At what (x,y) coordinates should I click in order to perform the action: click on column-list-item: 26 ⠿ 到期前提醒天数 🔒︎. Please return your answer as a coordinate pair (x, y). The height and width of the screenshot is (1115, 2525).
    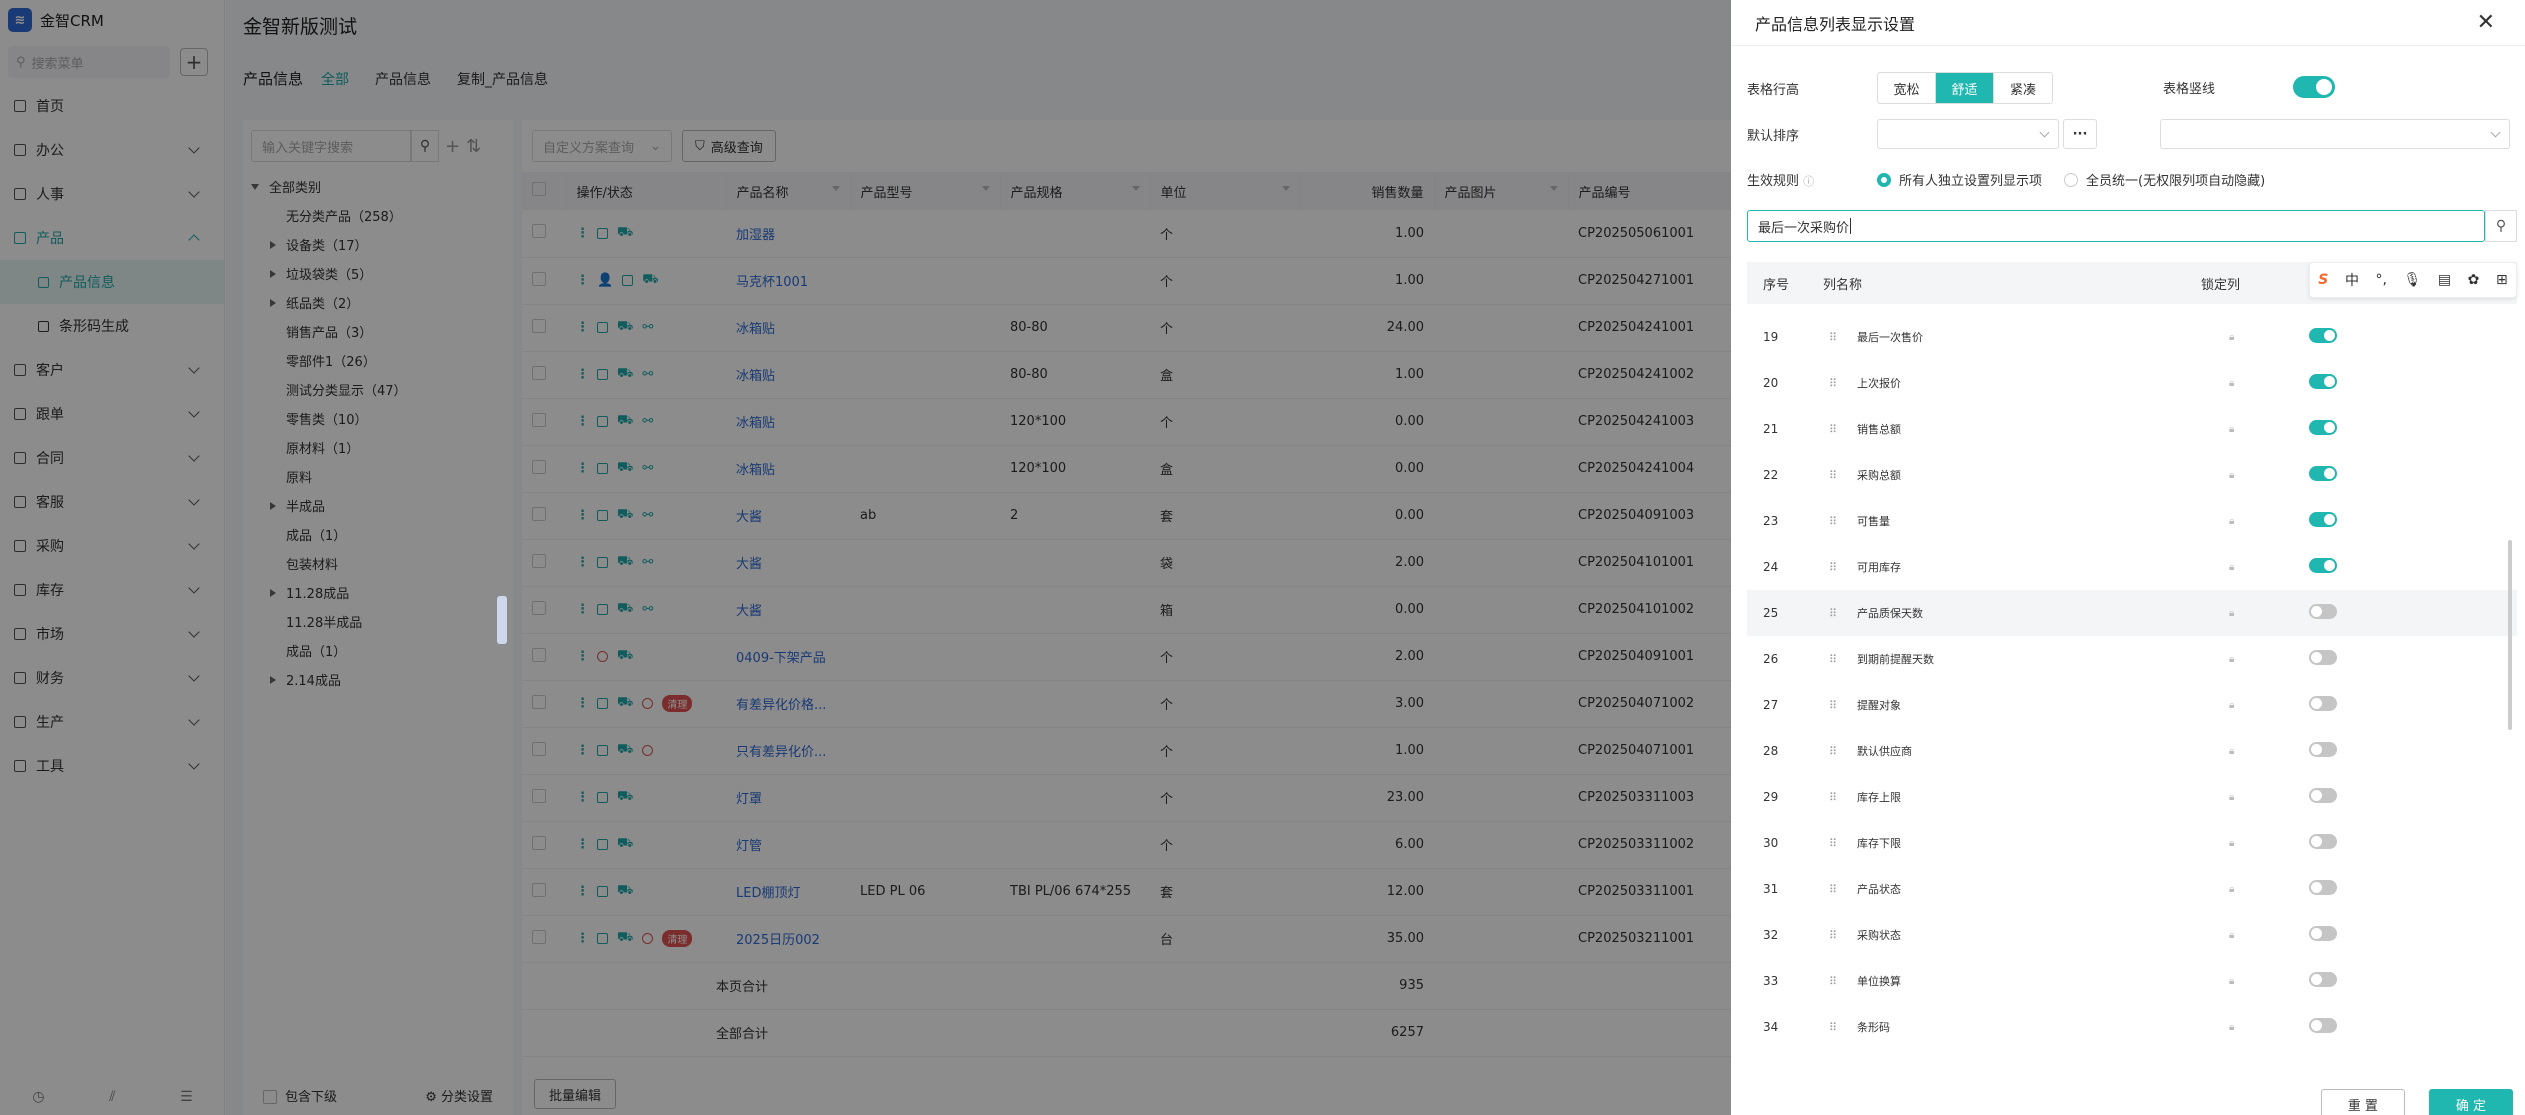
    Looking at the image, I should click on (2132, 659).